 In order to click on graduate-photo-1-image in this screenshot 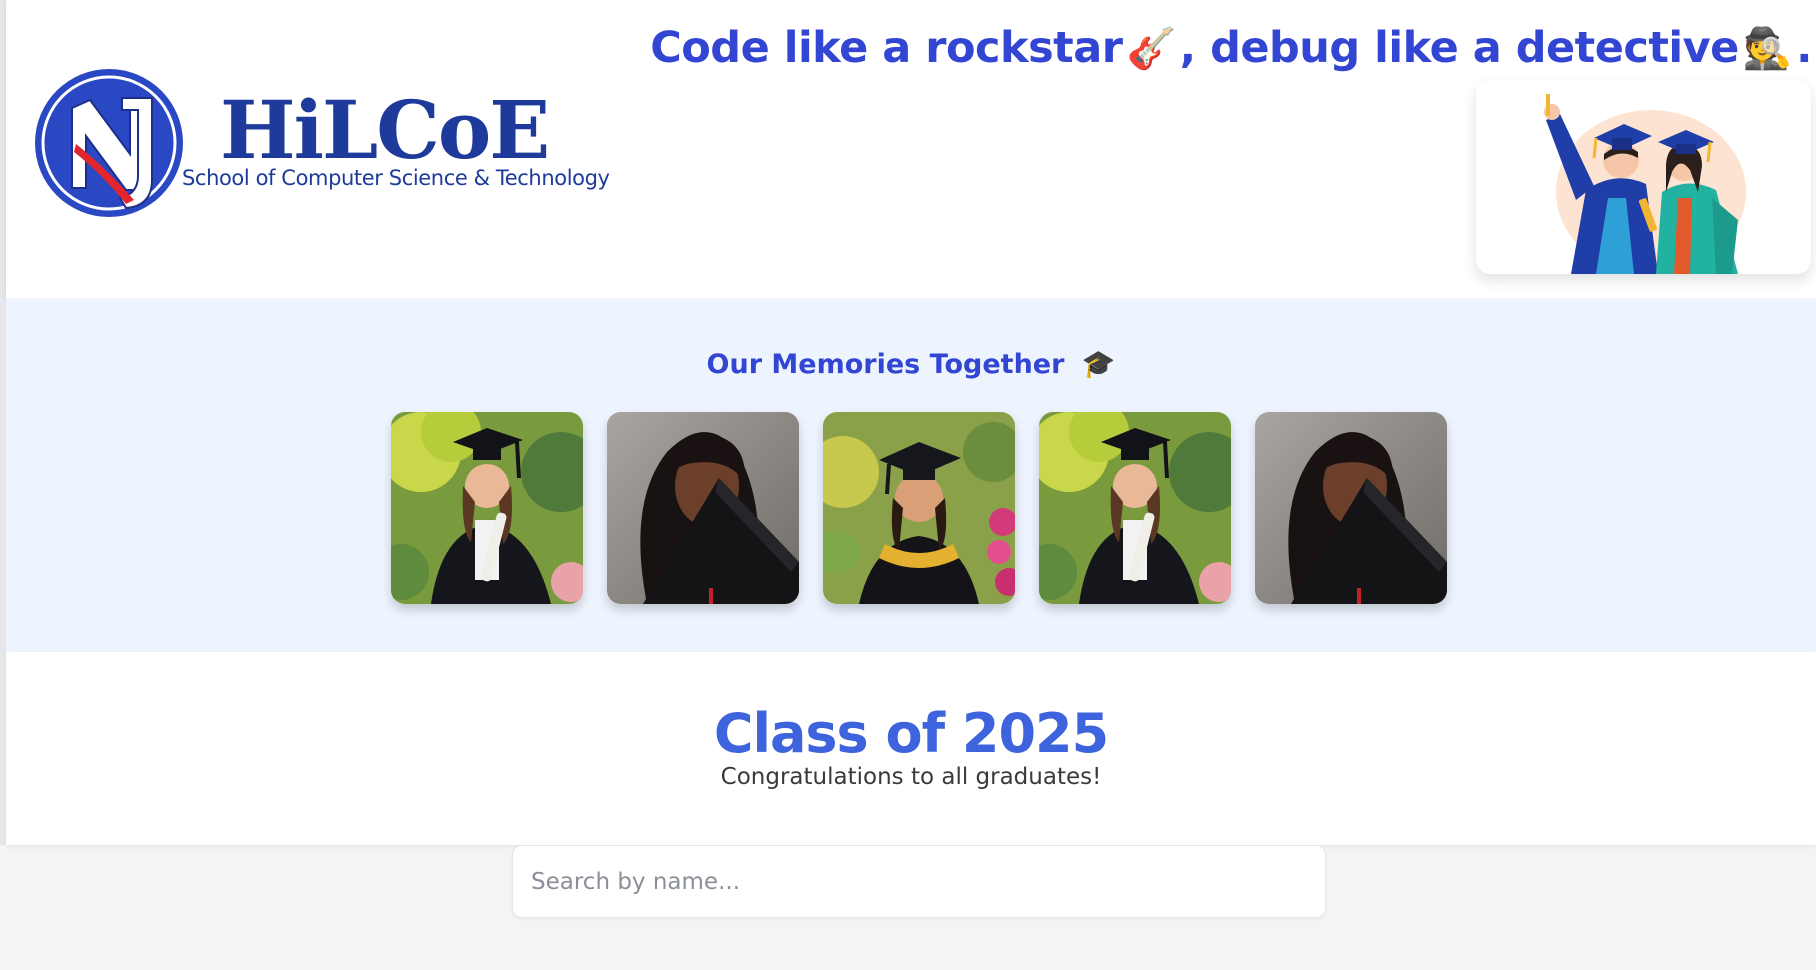, I will do `click(487, 508)`.